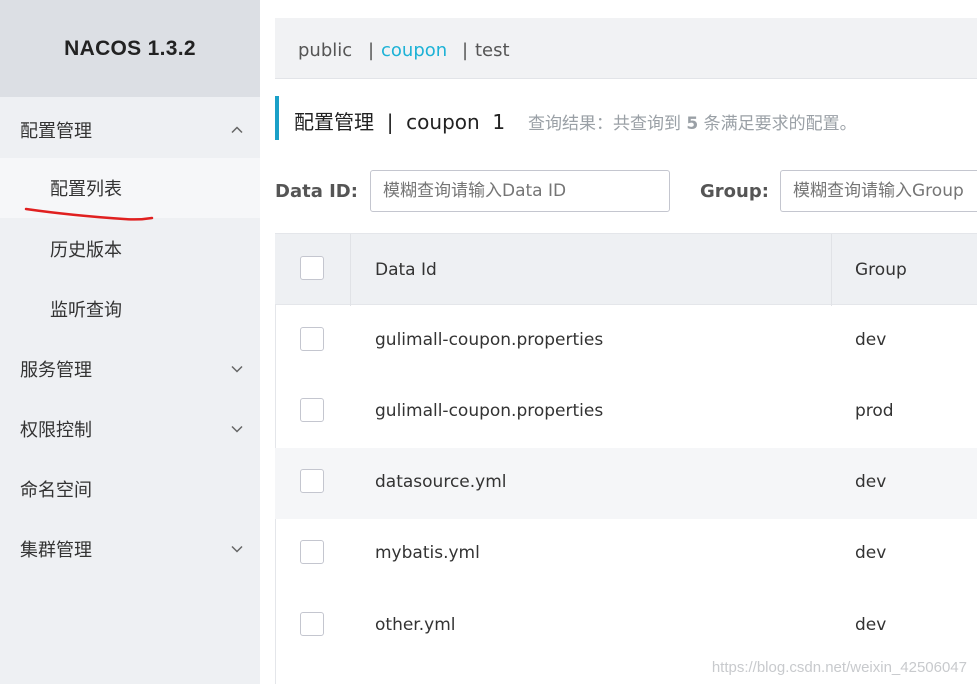 This screenshot has height=684, width=977. Describe the element at coordinates (734, 191) in the screenshot. I see `group-label: Group:` at that location.